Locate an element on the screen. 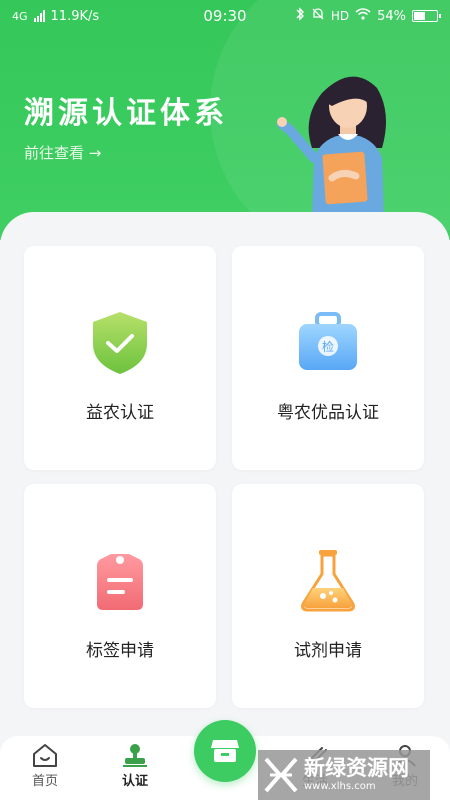  network-speed: 11.9K/s is located at coordinates (75, 16).